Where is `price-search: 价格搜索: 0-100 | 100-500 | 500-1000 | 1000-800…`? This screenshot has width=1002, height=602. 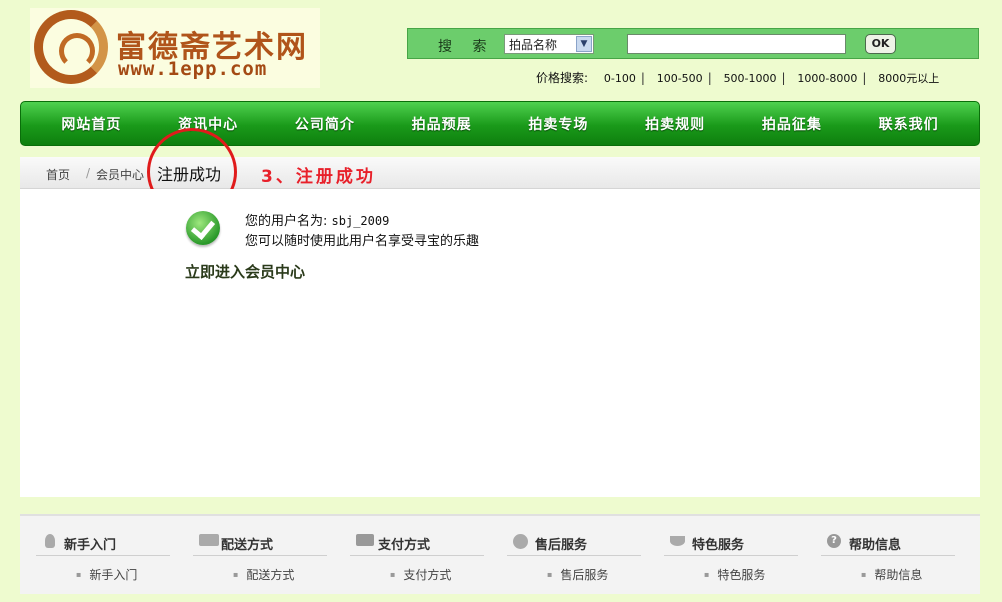
price-search: 价格搜索: 0-100 | 100-500 | 500-1000 | 1000-800… is located at coordinates (737, 77).